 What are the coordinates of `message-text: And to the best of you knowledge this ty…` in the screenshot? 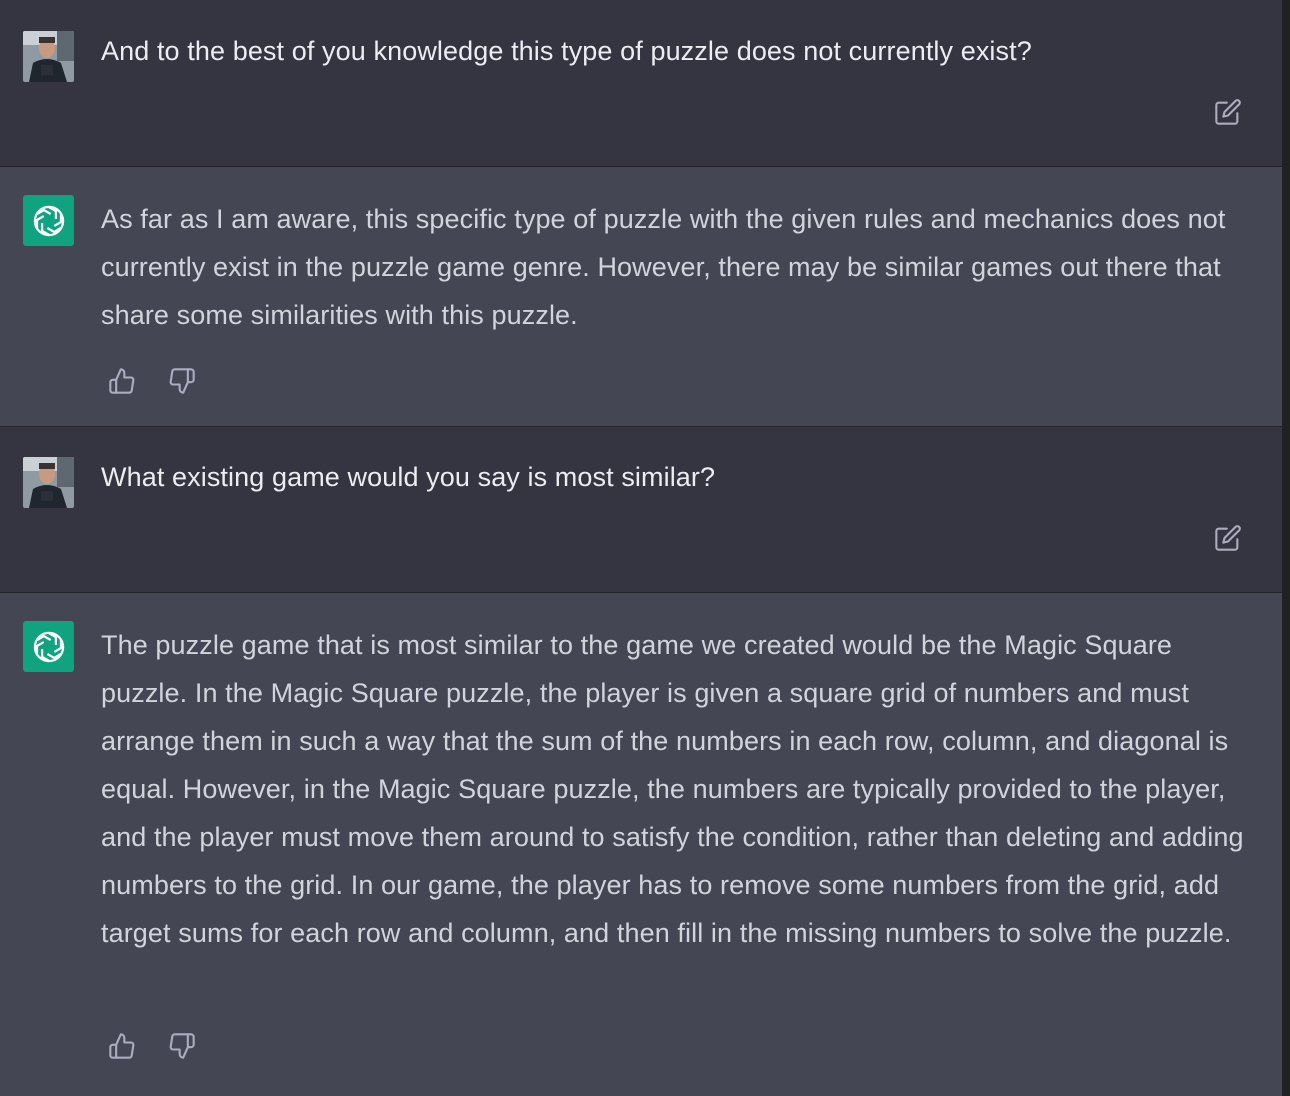 It's located at (566, 51).